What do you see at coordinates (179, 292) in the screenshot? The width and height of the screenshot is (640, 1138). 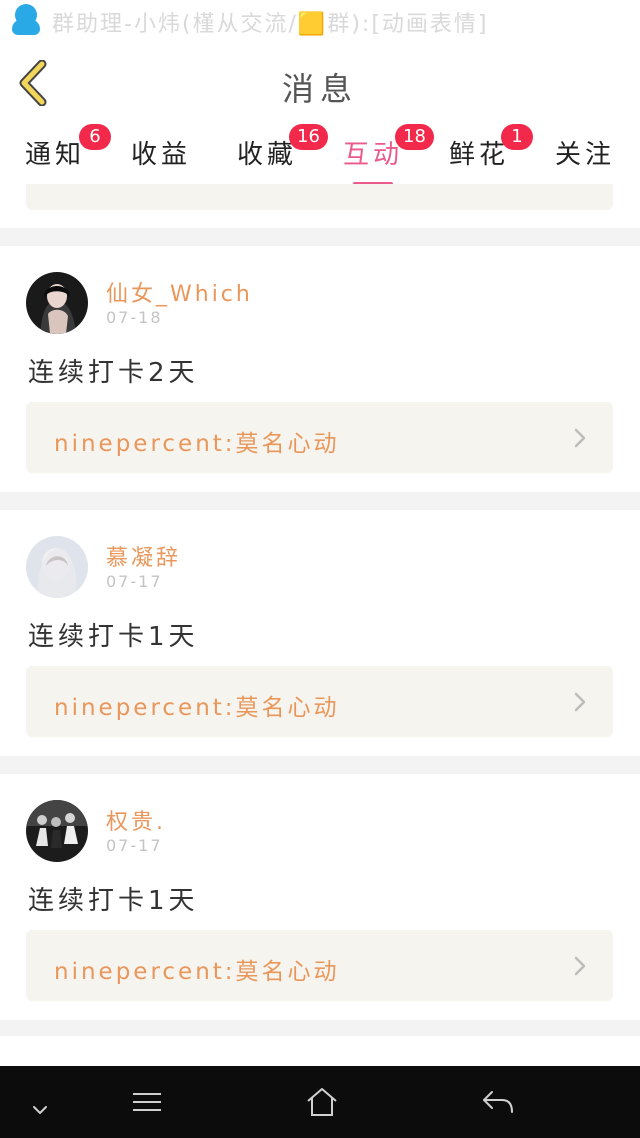 I see `username: 仙女_Which` at bounding box center [179, 292].